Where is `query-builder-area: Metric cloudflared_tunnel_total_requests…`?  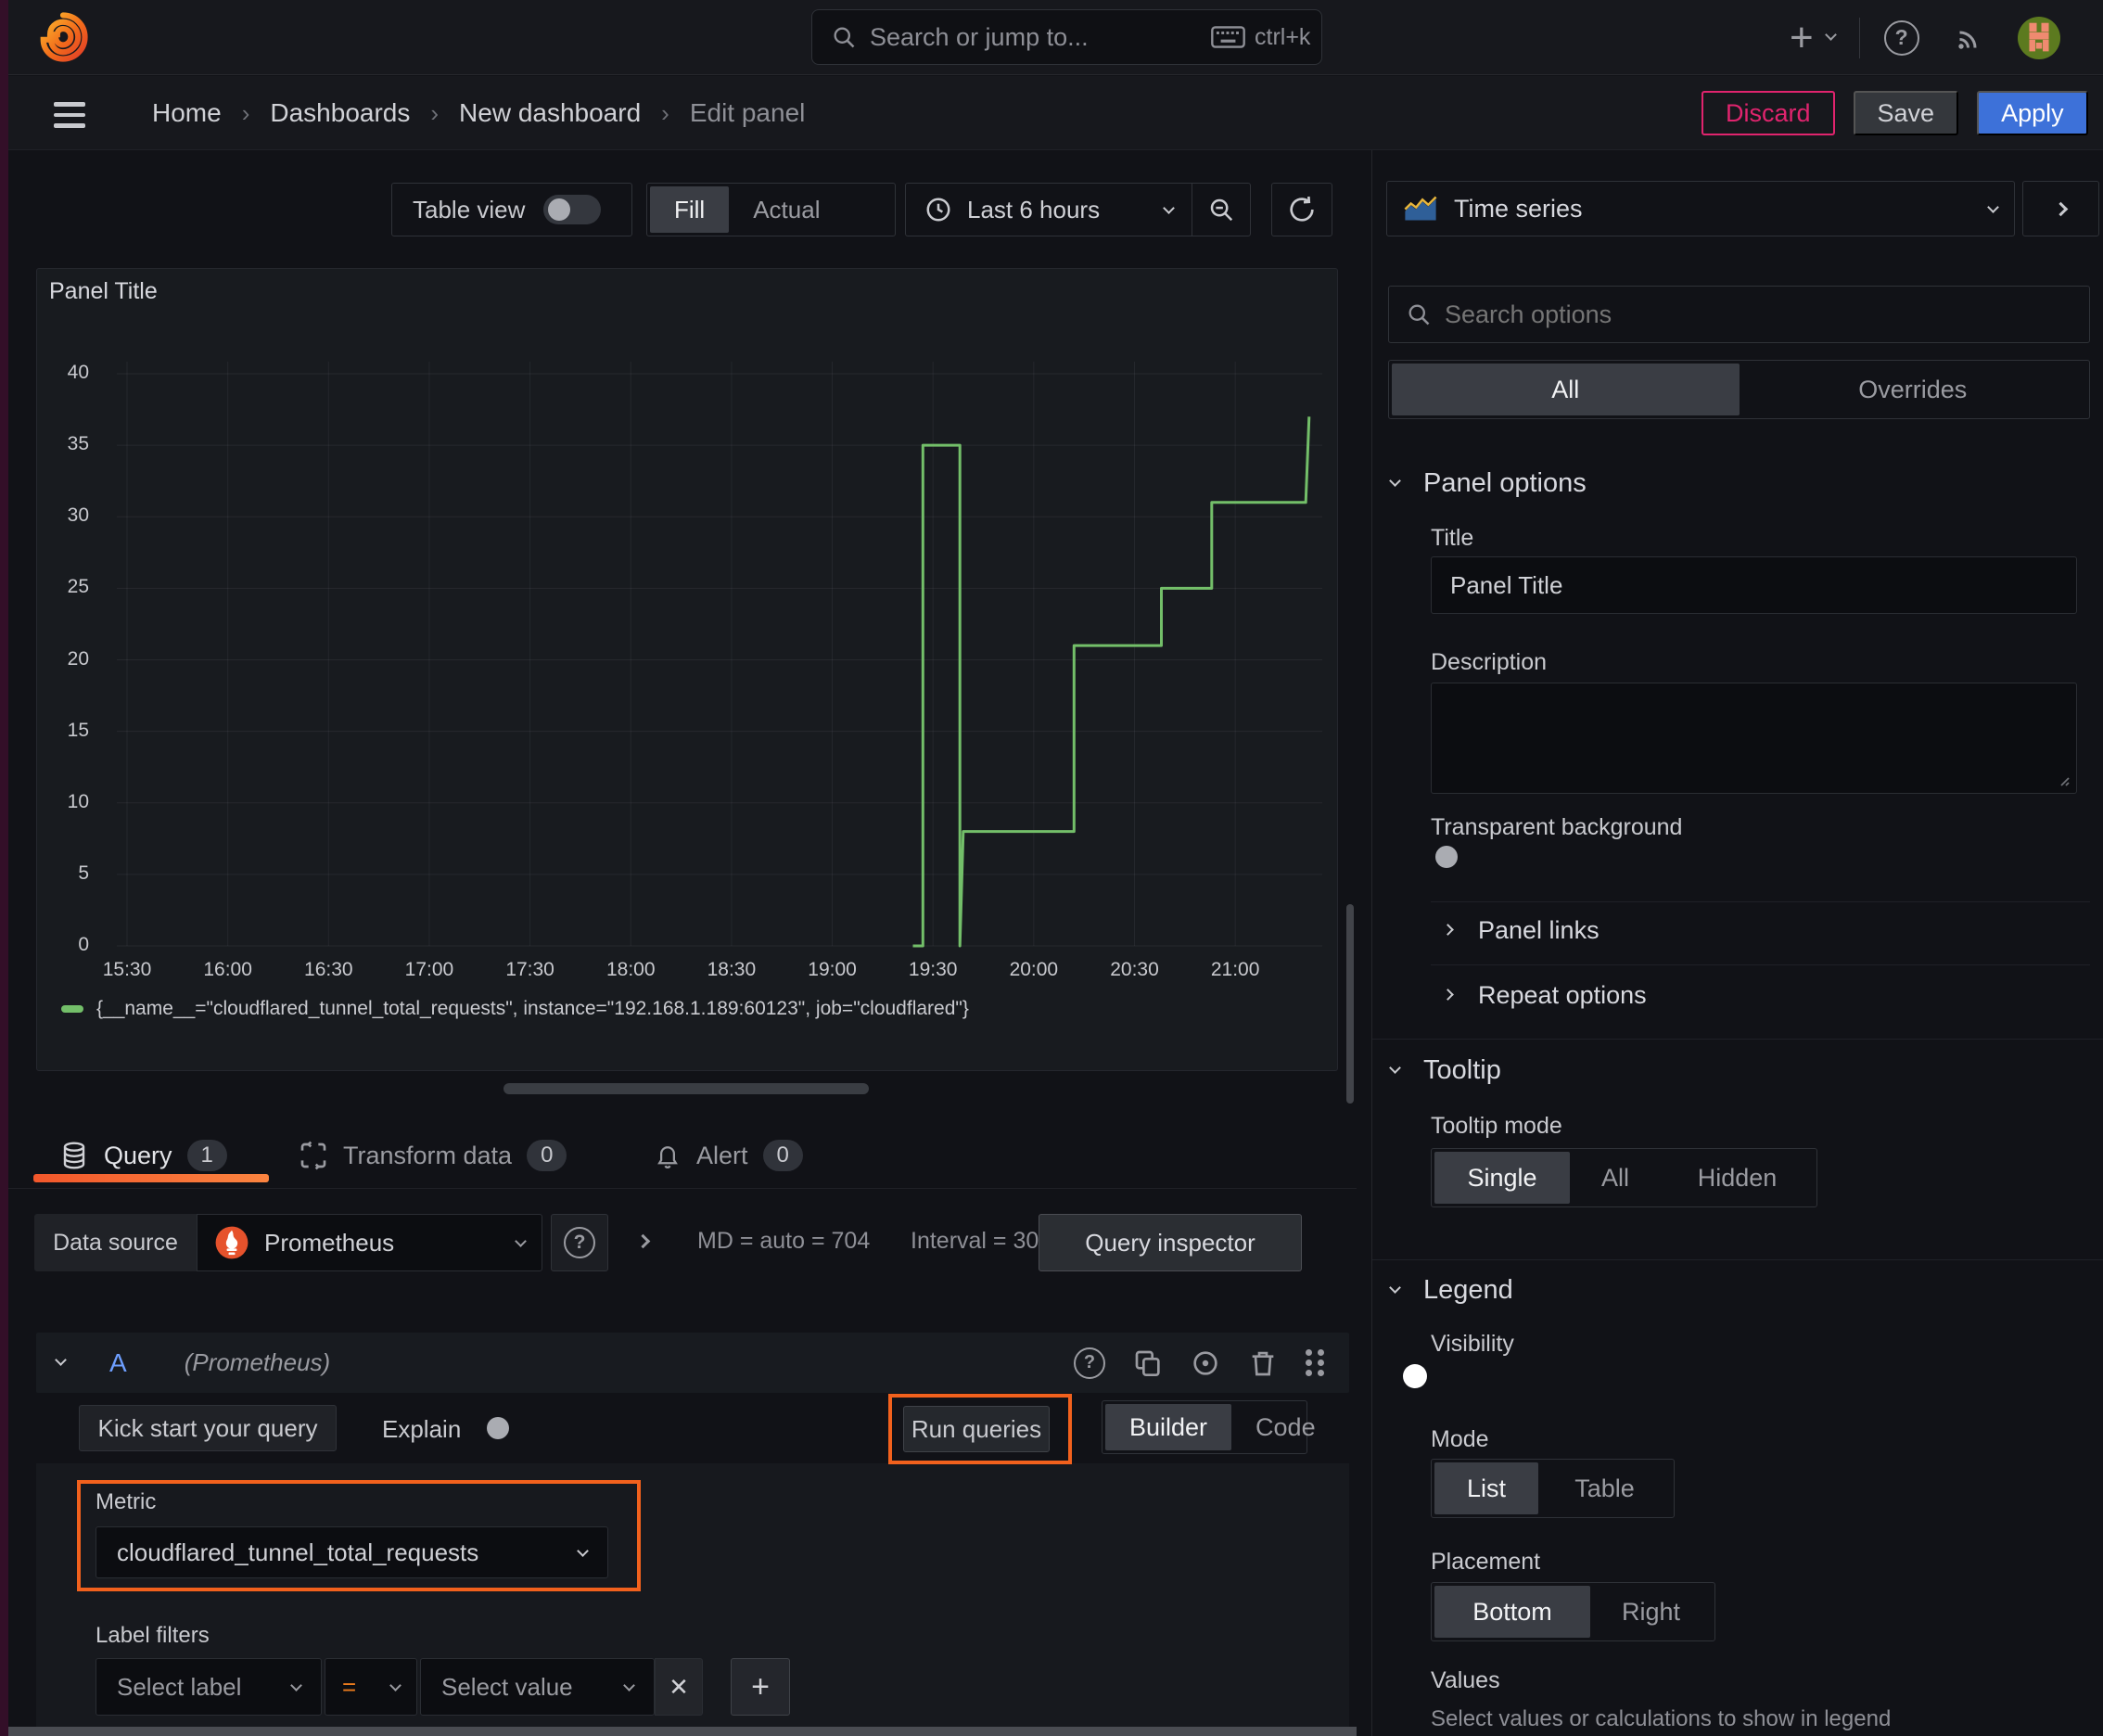
query-builder-area: Metric cloudflared_tunnel_total_requests… is located at coordinates (692, 1595).